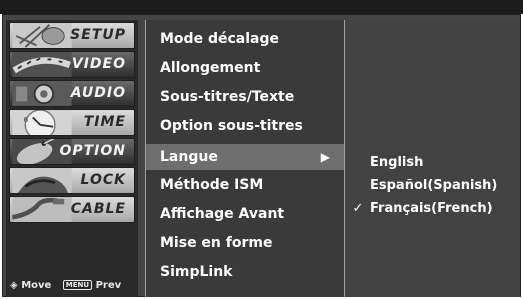 The image size is (523, 299). I want to click on submenu-item-espanol: Español(Spanish), so click(433, 186).